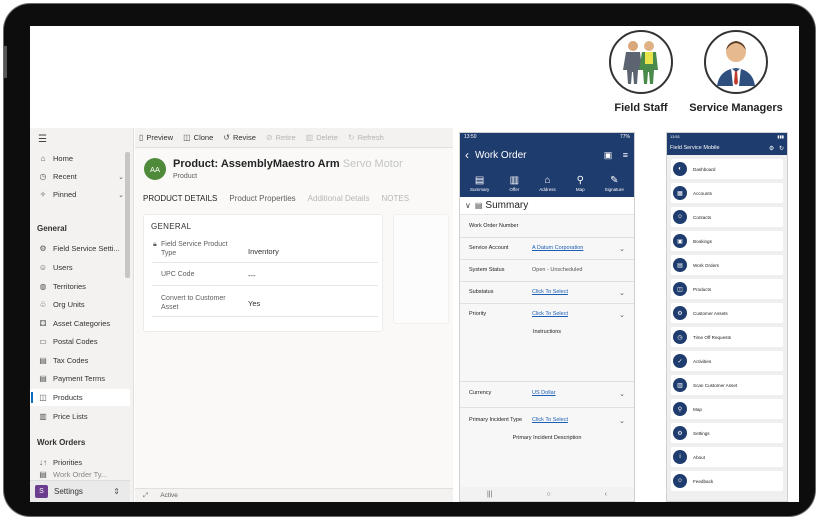 The image size is (819, 520). Describe the element at coordinates (606, 494) in the screenshot. I see `back-nav-icon: ‹` at that location.